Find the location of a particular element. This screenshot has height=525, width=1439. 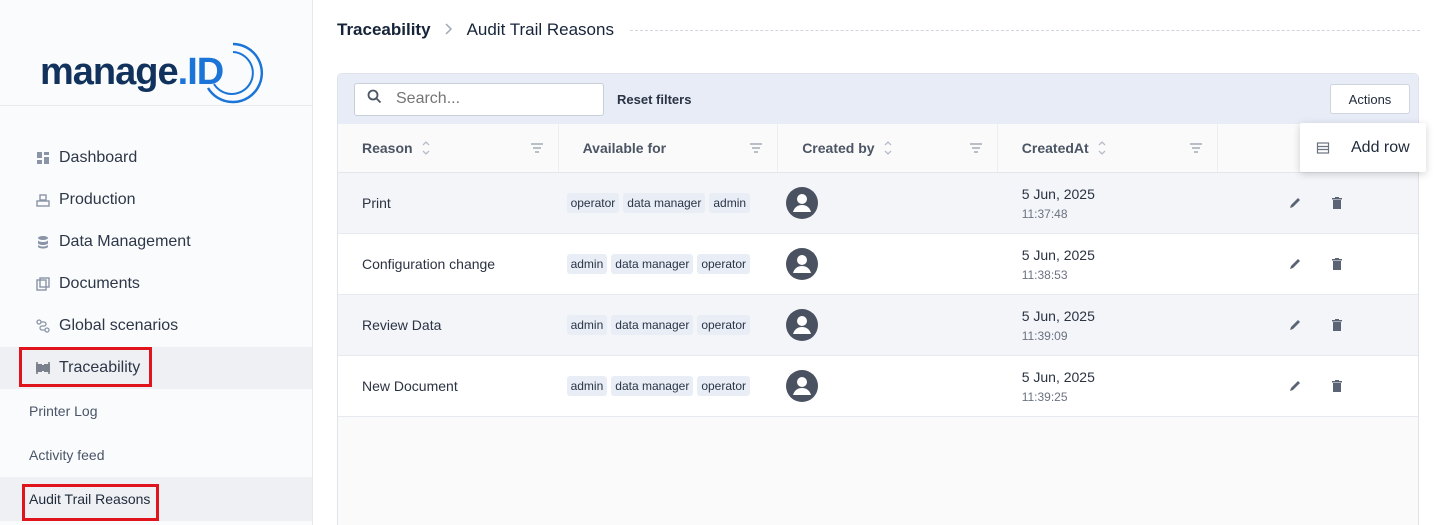

sidebar-item-global-scenarios: Global scenarios is located at coordinates (156, 326).